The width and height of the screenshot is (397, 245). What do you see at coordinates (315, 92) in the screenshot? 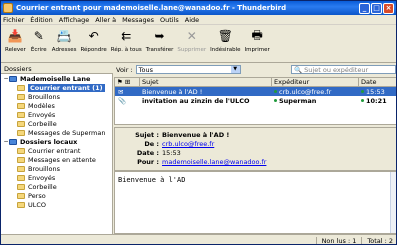
I see `message-from: crb.ulco@free.fr` at bounding box center [315, 92].